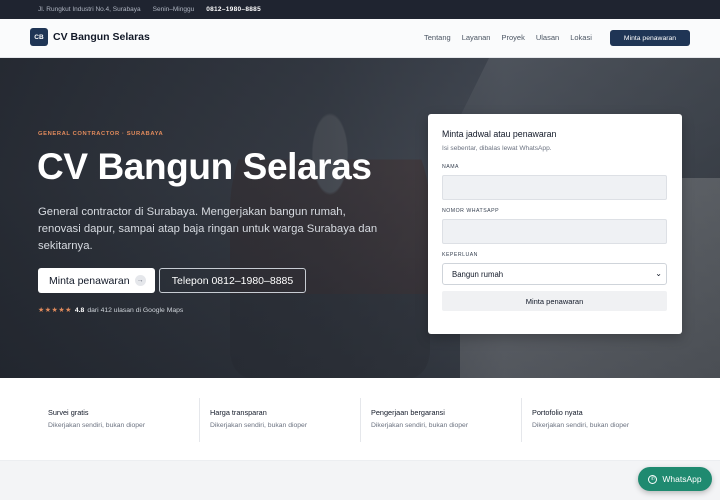  I want to click on logo-icon: CB, so click(39, 37).